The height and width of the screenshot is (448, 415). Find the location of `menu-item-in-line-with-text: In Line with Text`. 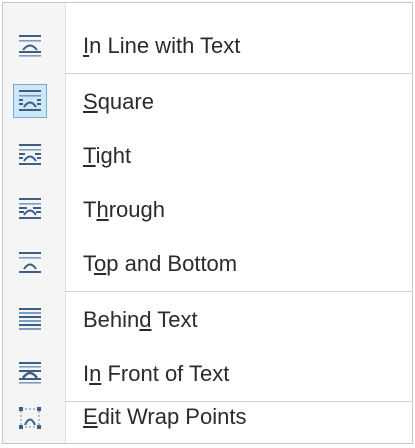

menu-item-in-line-with-text: In Line with Text is located at coordinates (207, 46).